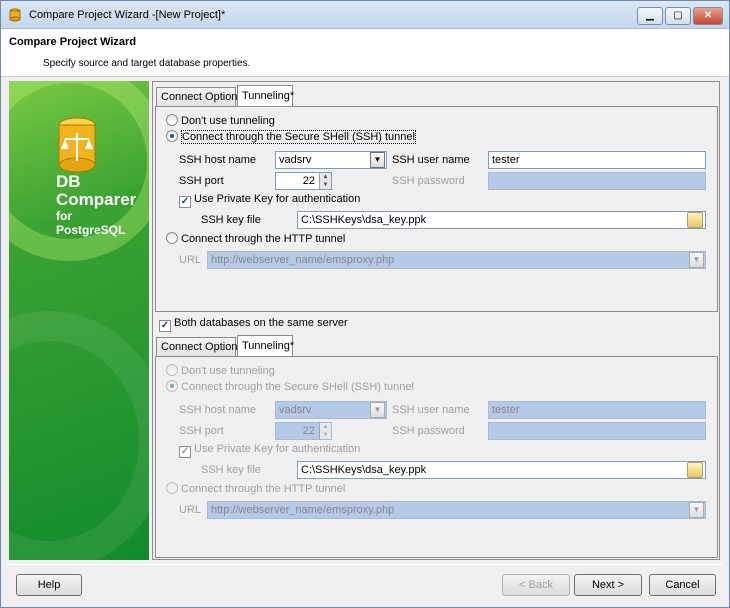 Image resolution: width=730 pixels, height=608 pixels. Describe the element at coordinates (15, 15) in the screenshot. I see `app-icon` at that location.